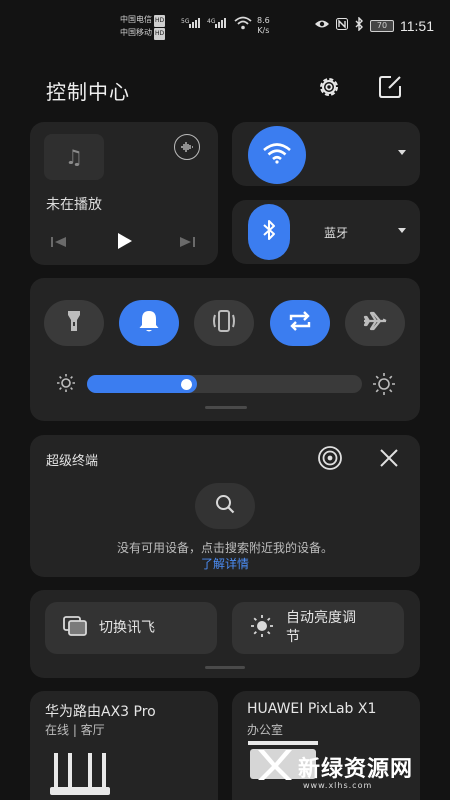 This screenshot has height=800, width=450. Describe the element at coordinates (75, 730) in the screenshot. I see `device-status: 在线 | 客厅` at that location.